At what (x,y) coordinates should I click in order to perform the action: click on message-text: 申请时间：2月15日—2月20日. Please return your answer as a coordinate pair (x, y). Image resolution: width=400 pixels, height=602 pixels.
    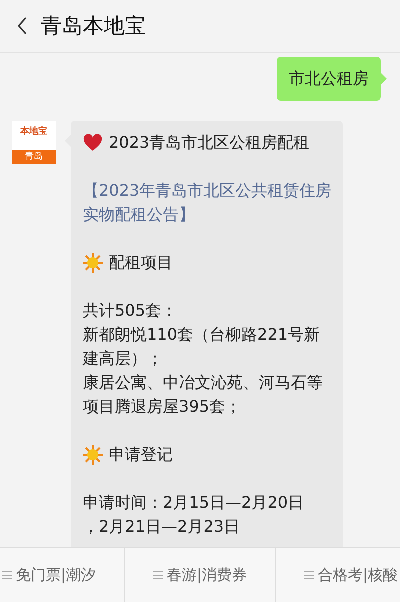
    Looking at the image, I should click on (194, 503).